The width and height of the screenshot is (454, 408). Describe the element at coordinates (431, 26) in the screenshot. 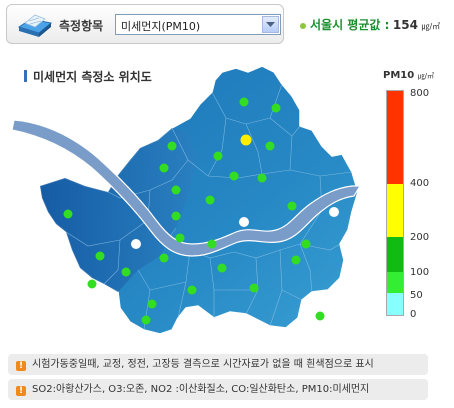

I see `average-unit: ㎍/㎥` at that location.